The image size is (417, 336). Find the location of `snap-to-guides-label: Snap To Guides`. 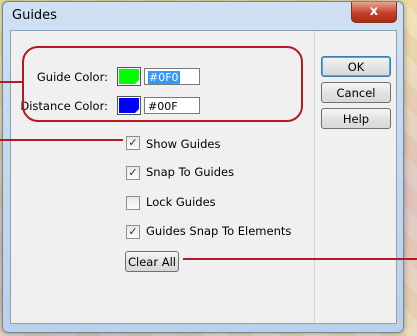

snap-to-guides-label: Snap To Guides is located at coordinates (190, 172).